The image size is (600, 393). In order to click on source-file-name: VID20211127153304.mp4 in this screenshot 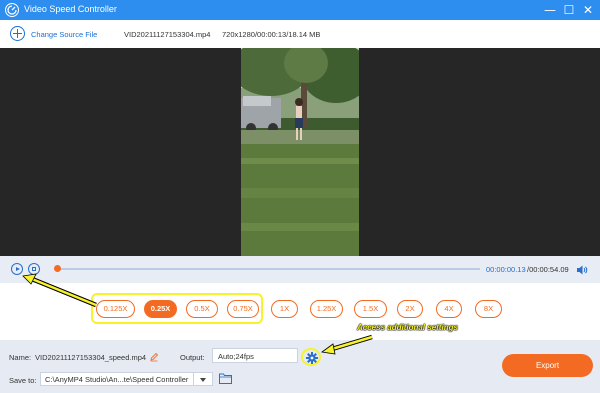, I will do `click(167, 34)`.